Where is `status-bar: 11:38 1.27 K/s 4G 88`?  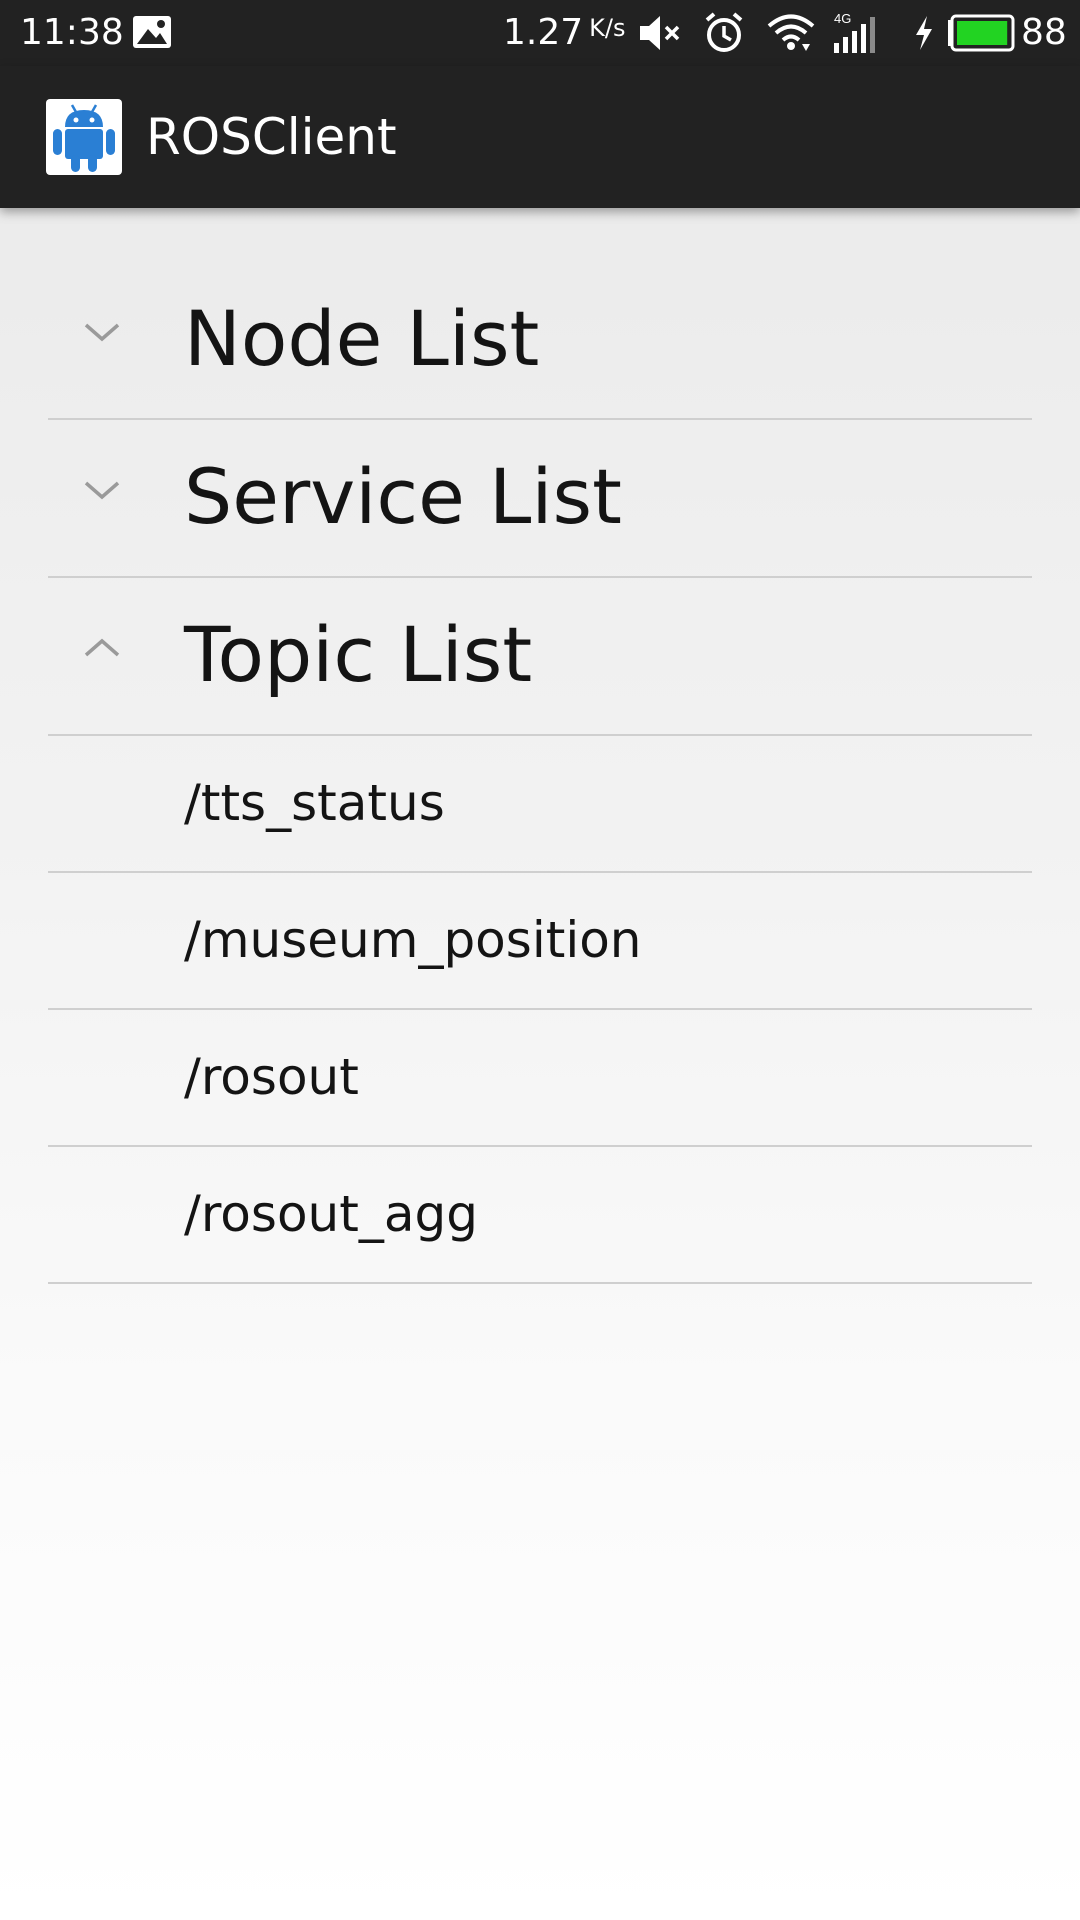
status-bar: 11:38 1.27 K/s 4G 88 is located at coordinates (540, 33).